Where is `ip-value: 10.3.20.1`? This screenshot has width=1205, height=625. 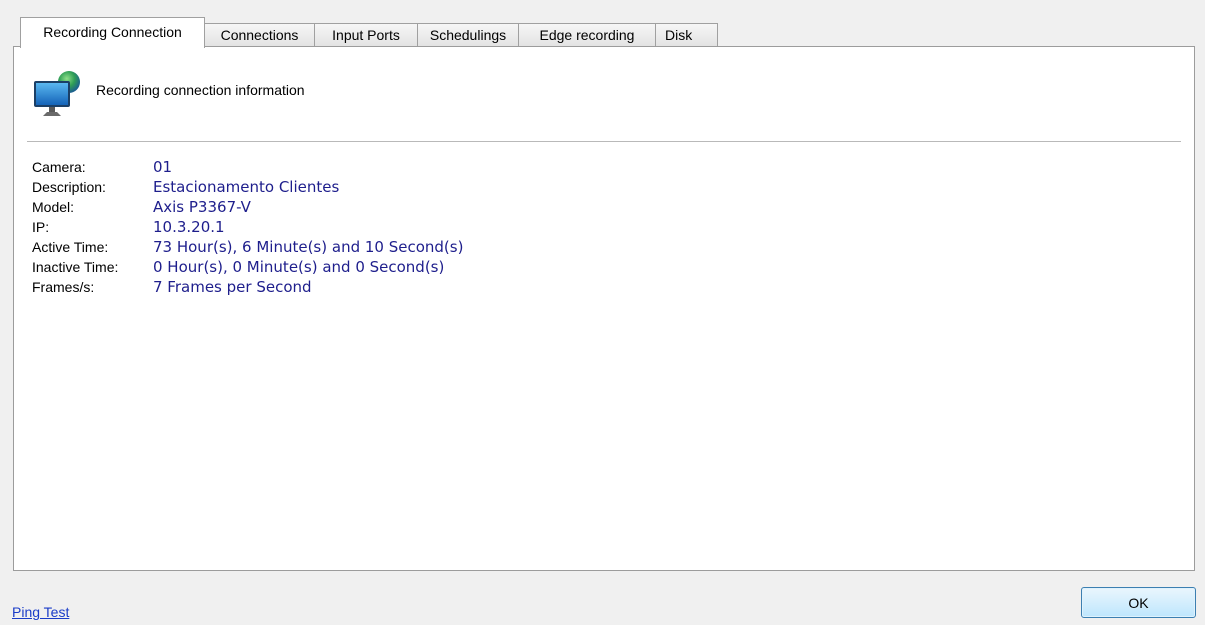
ip-value: 10.3.20.1 is located at coordinates (189, 227).